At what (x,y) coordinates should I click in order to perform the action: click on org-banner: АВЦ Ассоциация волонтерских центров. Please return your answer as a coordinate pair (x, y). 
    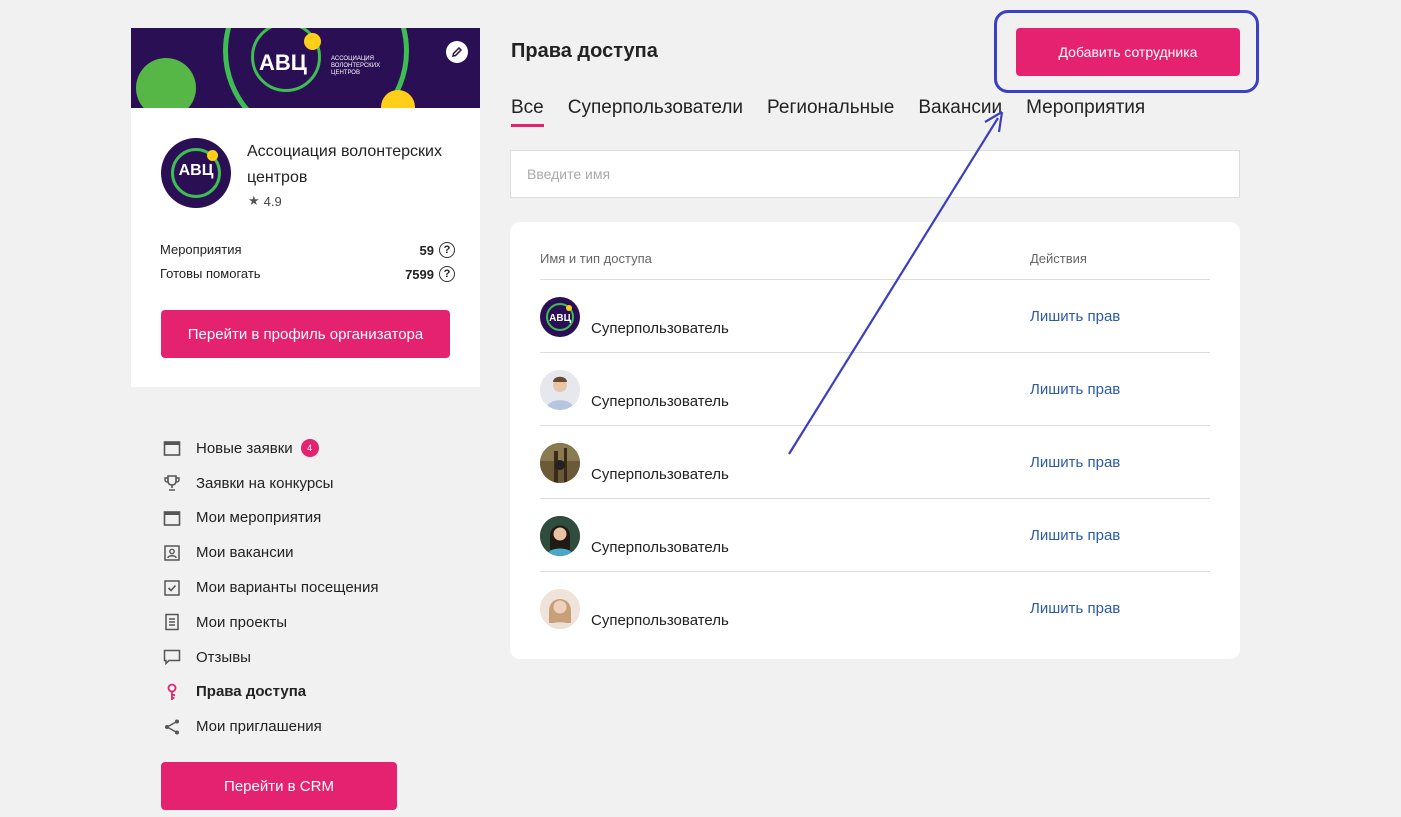
    Looking at the image, I should click on (305, 68).